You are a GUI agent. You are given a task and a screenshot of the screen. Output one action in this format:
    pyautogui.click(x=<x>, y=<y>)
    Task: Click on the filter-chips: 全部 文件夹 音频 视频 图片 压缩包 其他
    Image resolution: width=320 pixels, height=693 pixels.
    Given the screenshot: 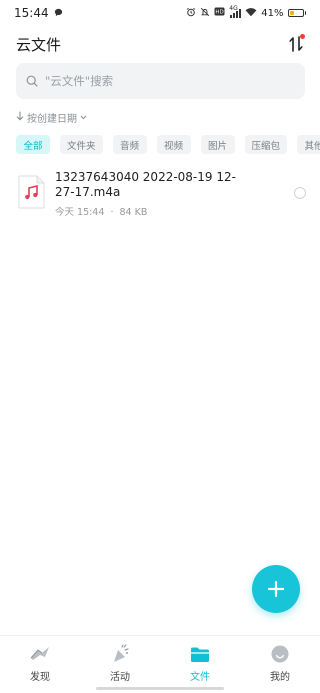 What is the action you would take?
    pyautogui.click(x=168, y=144)
    